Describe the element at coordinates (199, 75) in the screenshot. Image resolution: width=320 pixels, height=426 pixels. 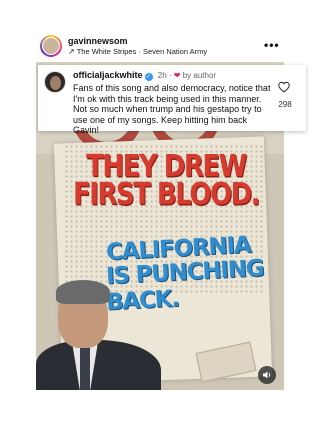
I see `liked-by-author-label: by author` at that location.